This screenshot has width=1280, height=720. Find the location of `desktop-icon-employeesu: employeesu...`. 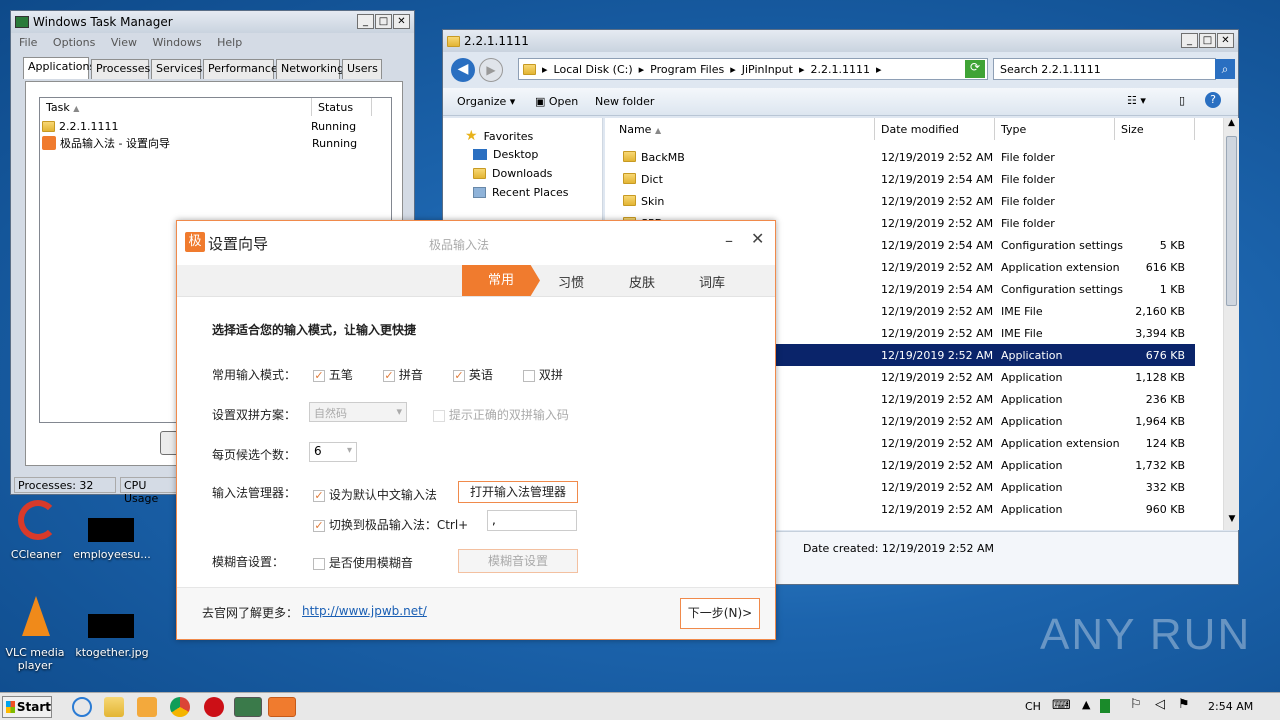

desktop-icon-employeesu: employeesu... is located at coordinates (112, 531).